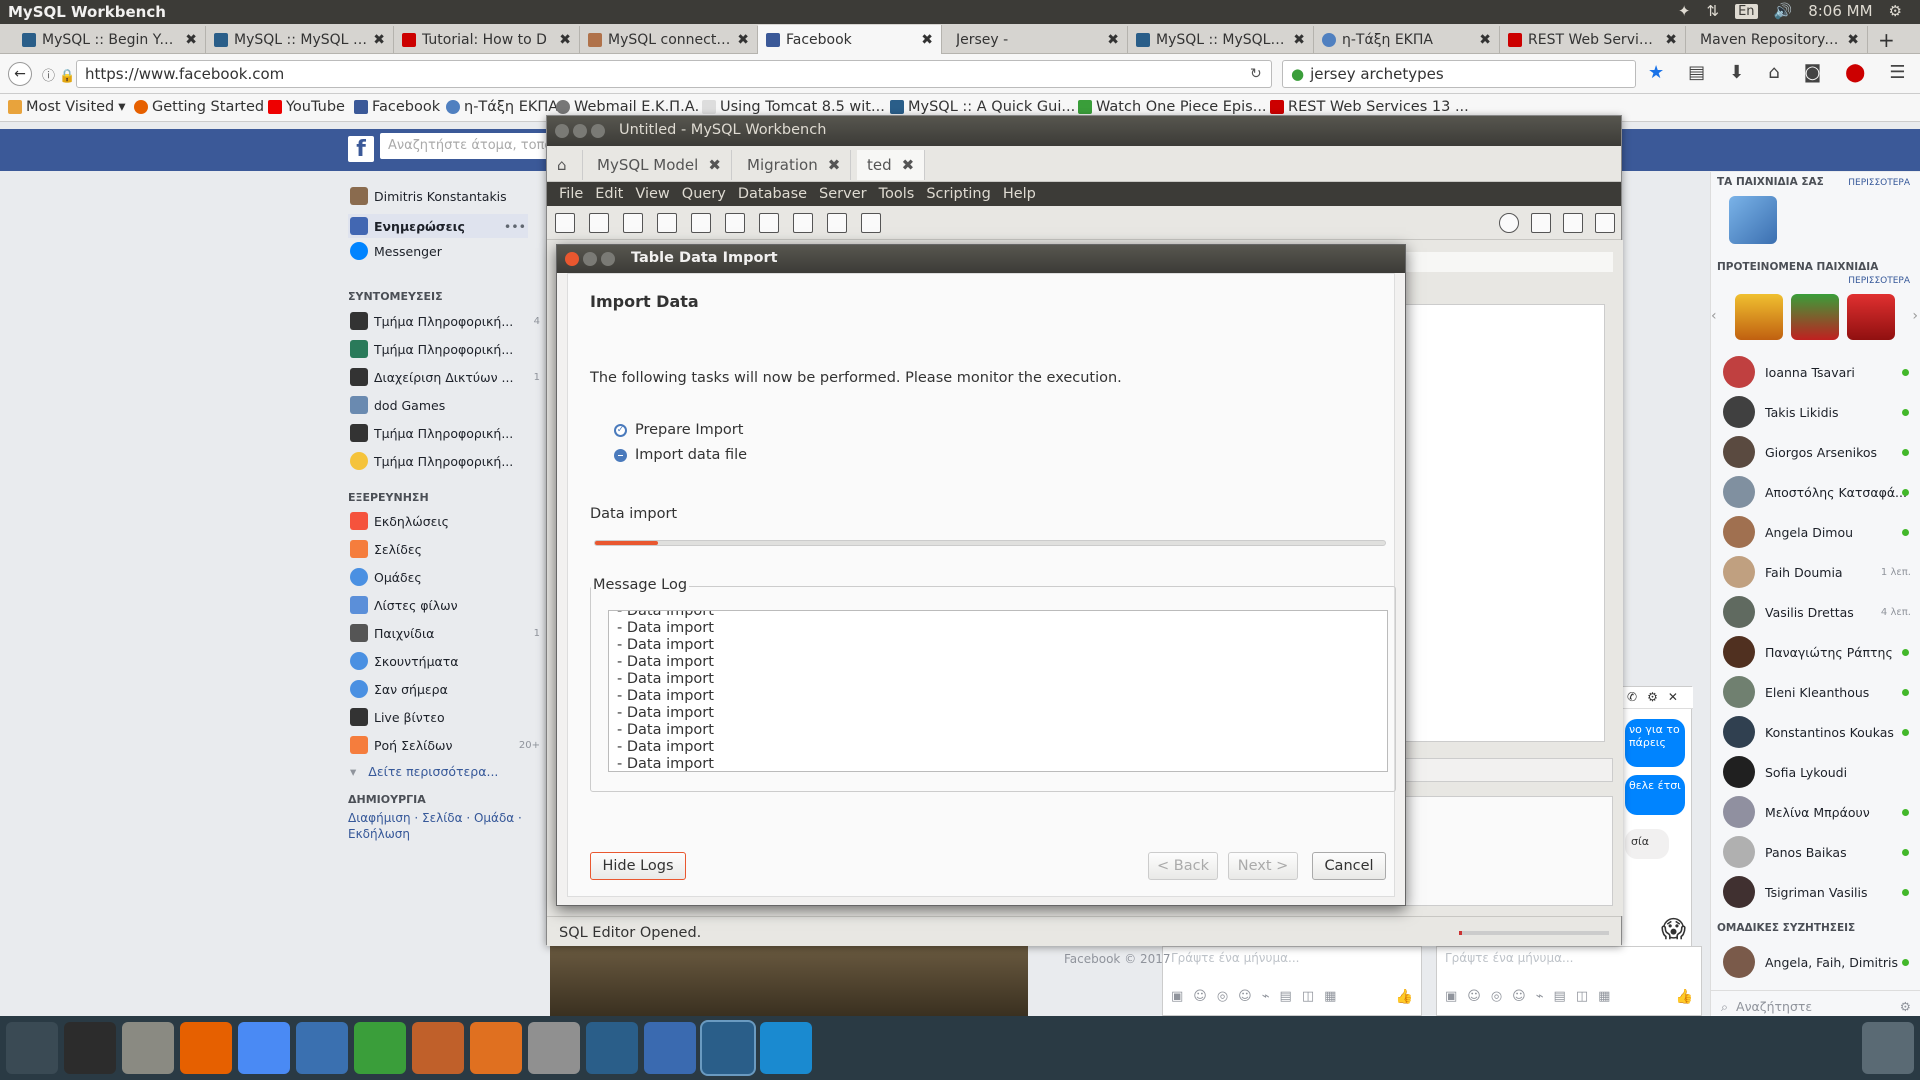  I want to click on next-button: Next >, so click(1263, 866).